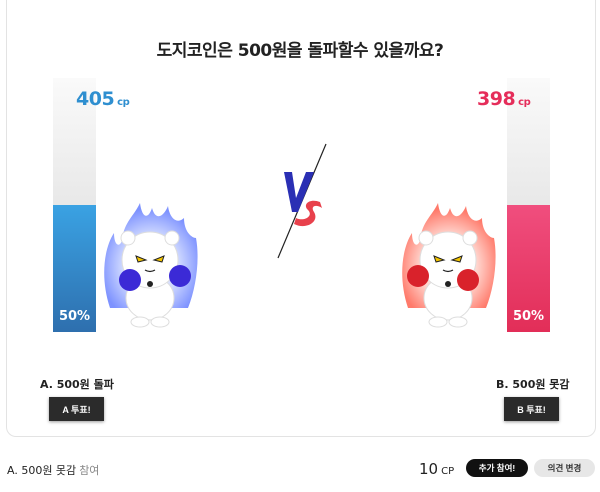 Image resolution: width=600 pixels, height=492 pixels. I want to click on vote-a-button: A 투표!, so click(76, 409).